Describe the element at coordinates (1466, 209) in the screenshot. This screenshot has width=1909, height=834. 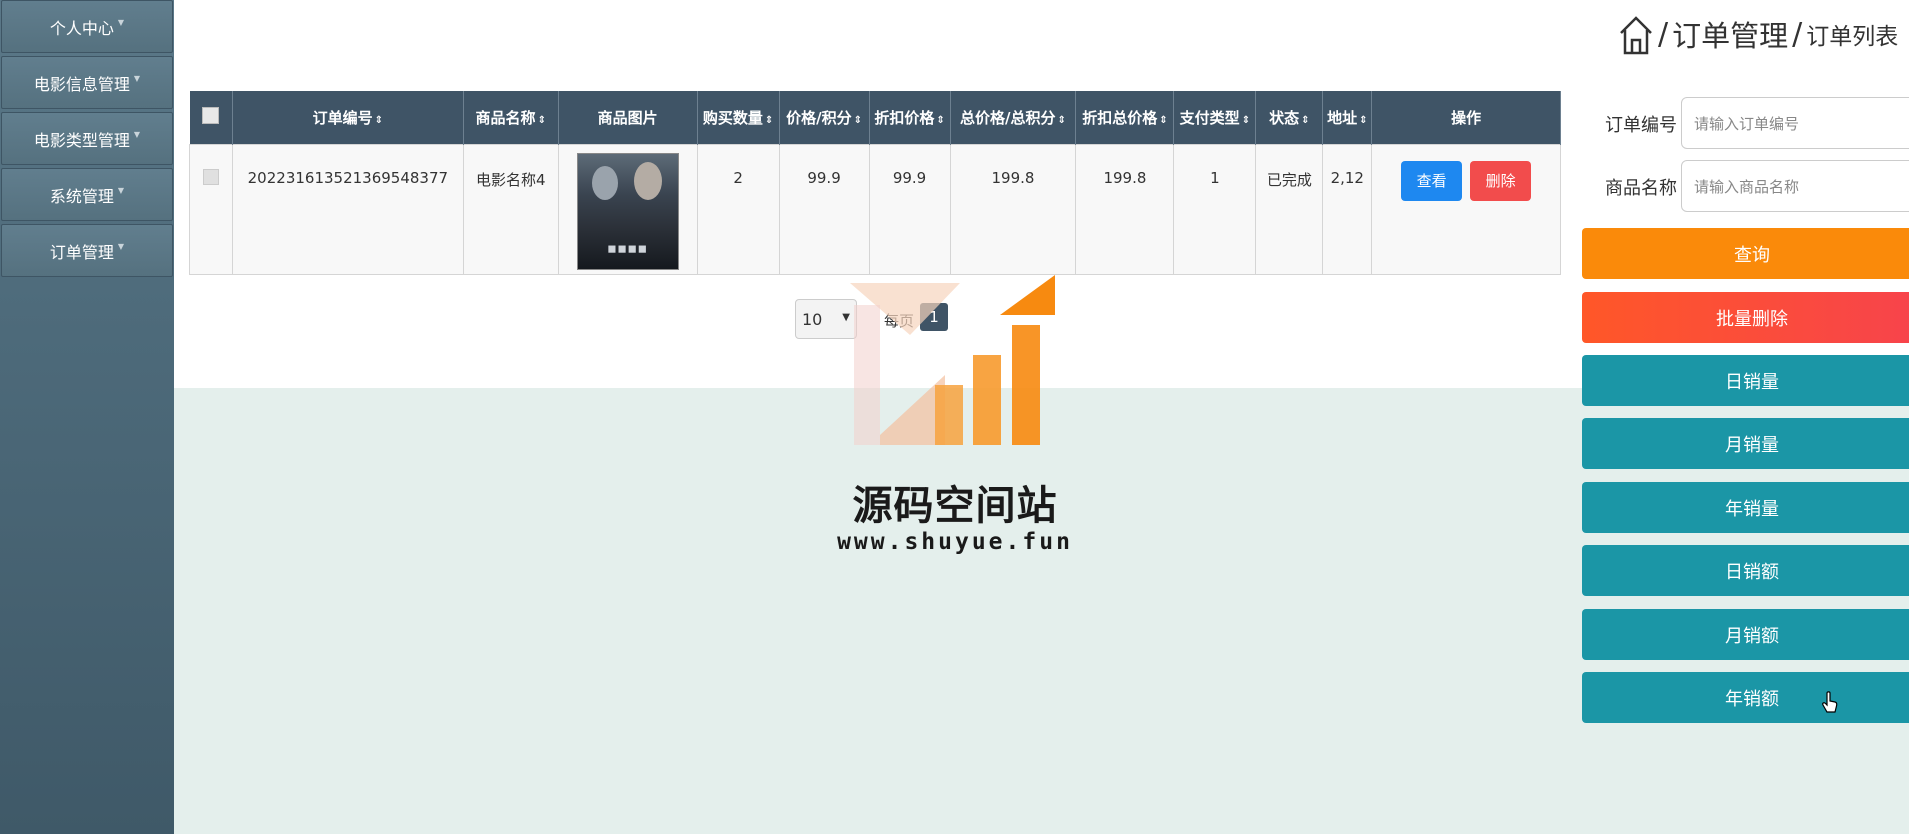
I see `cell-actions: 查看 删除` at that location.